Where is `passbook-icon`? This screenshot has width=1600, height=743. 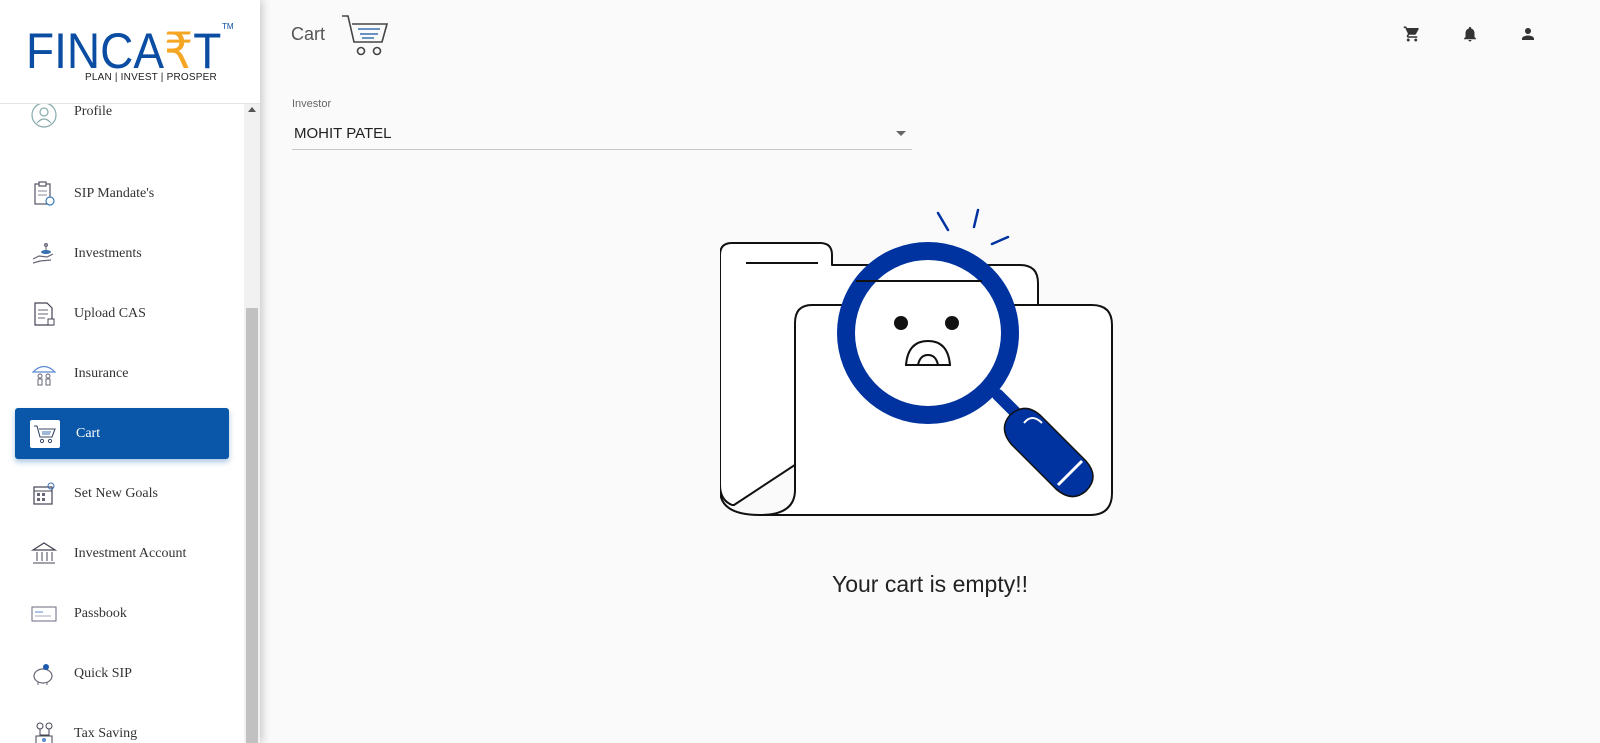 passbook-icon is located at coordinates (44, 614).